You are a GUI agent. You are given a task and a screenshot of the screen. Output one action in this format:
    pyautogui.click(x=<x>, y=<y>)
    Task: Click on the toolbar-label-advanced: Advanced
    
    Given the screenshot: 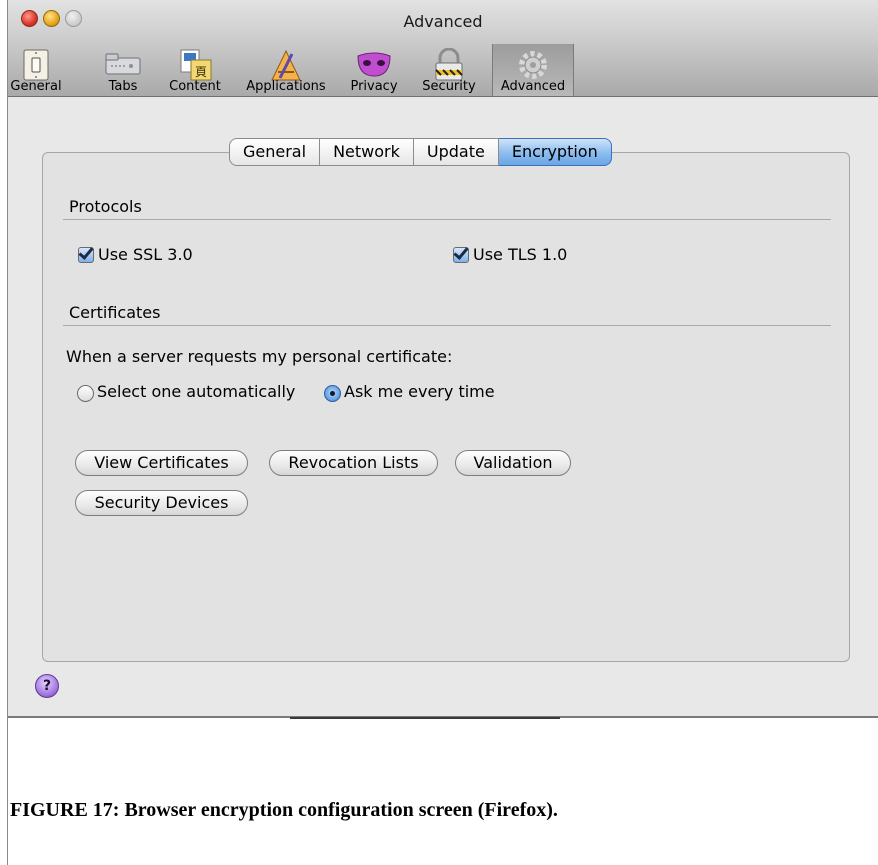 What is the action you would take?
    pyautogui.click(x=533, y=86)
    